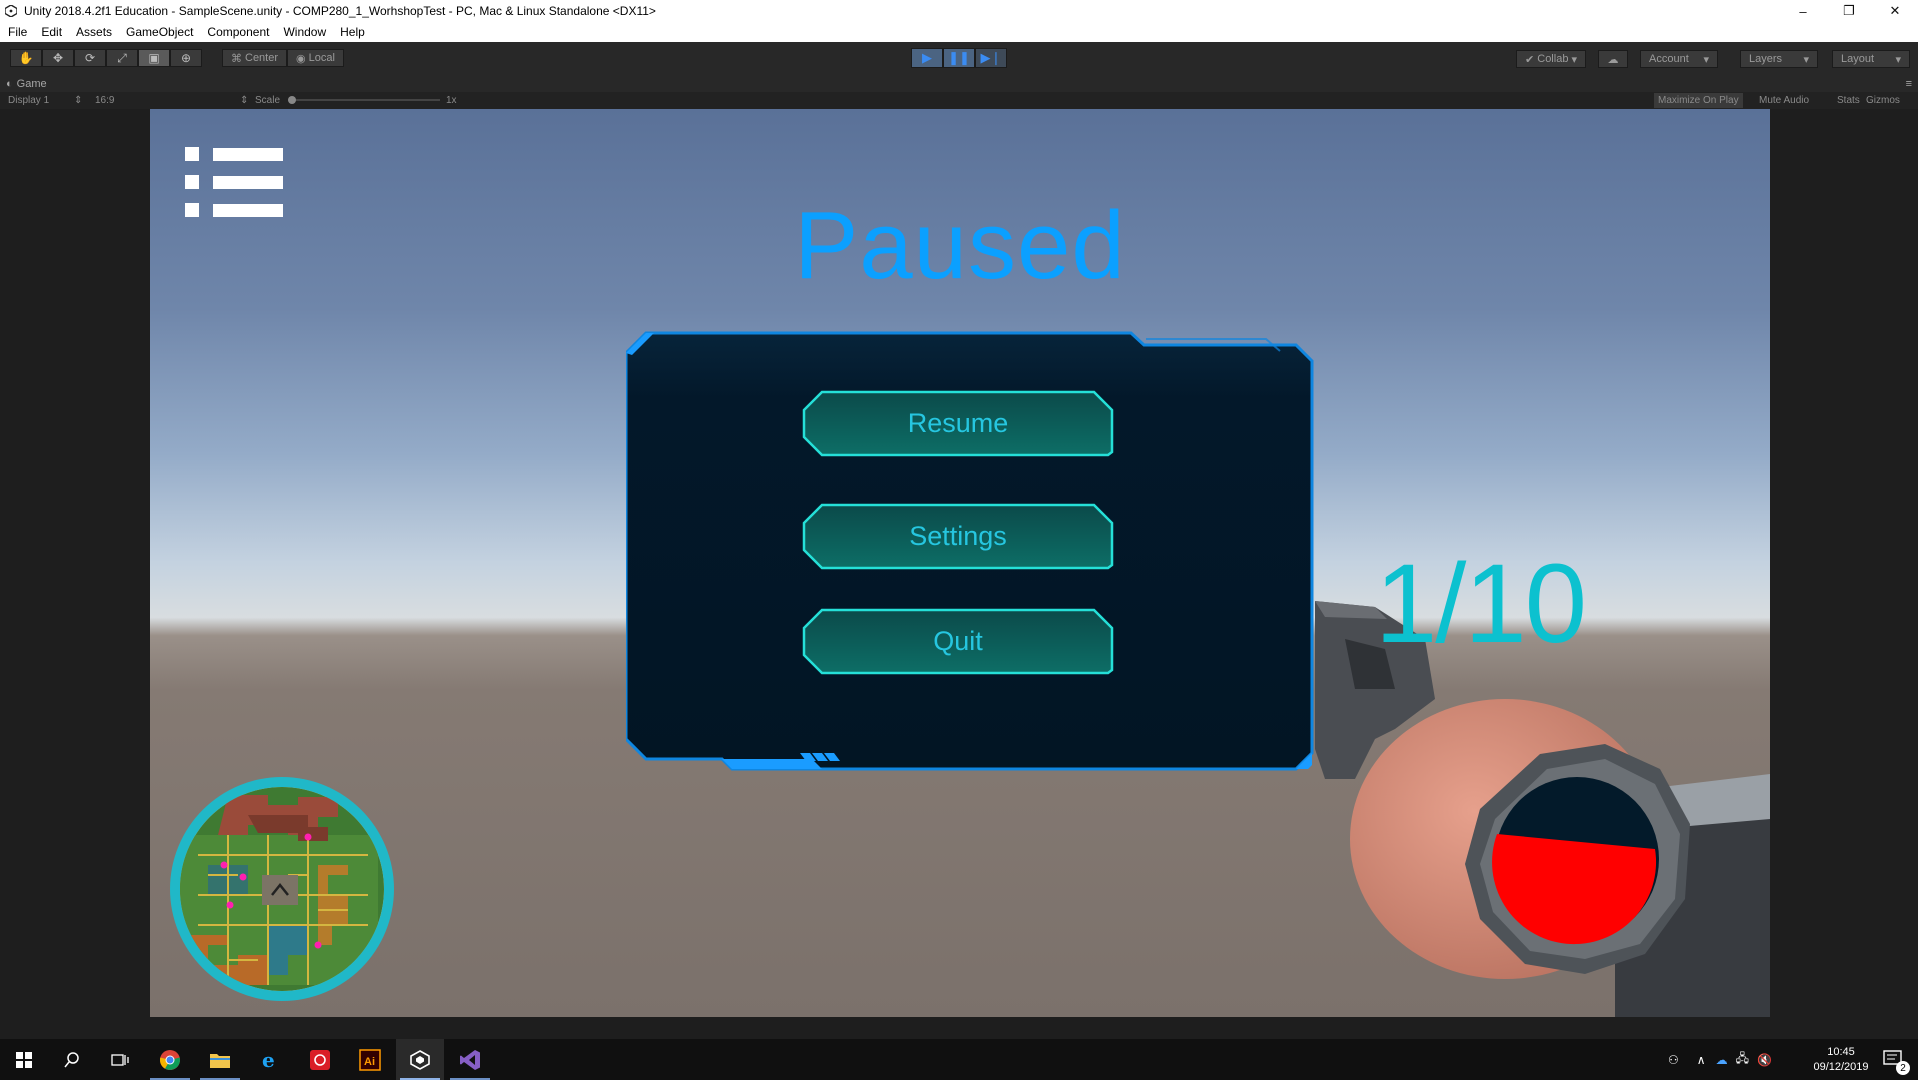  Describe the element at coordinates (1669, 59) in the screenshot. I see `account-label: Account` at that location.